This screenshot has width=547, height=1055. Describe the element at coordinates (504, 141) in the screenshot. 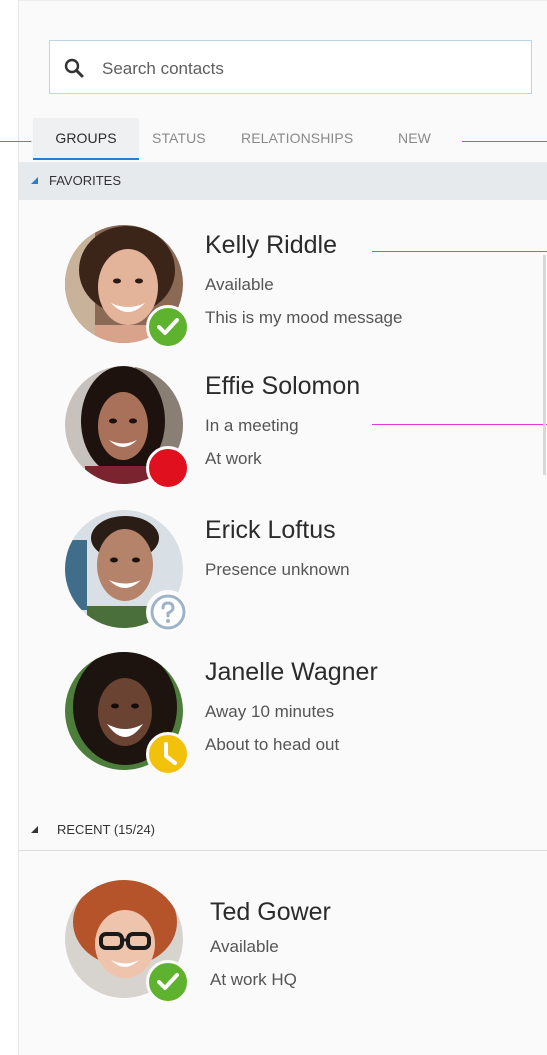

I see `callout-line-tabs-right` at that location.